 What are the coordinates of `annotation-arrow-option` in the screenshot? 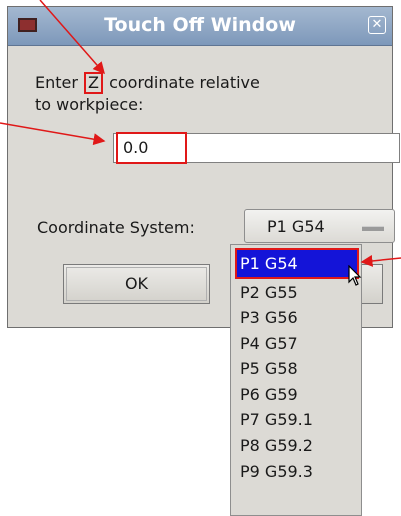 It's located at (380, 260).